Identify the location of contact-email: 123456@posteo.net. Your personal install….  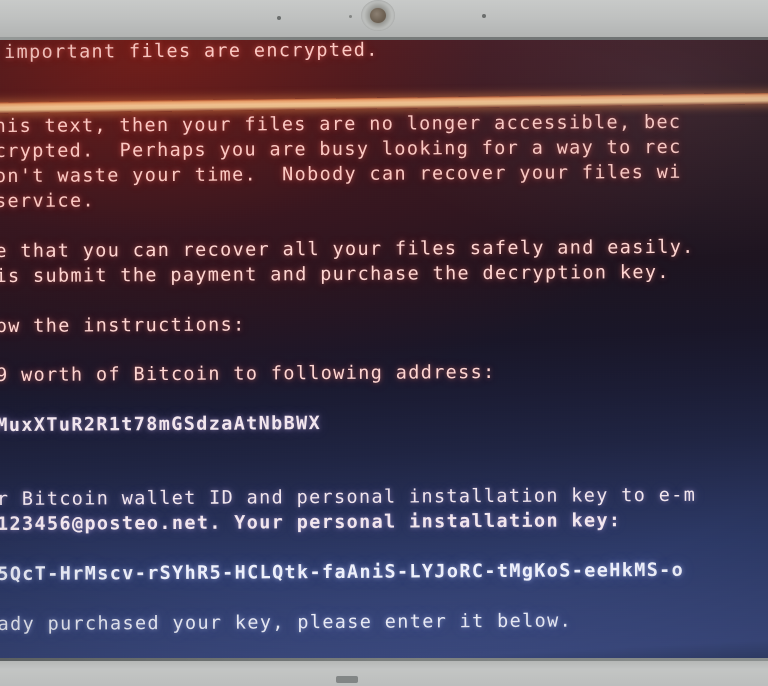
(311, 523).